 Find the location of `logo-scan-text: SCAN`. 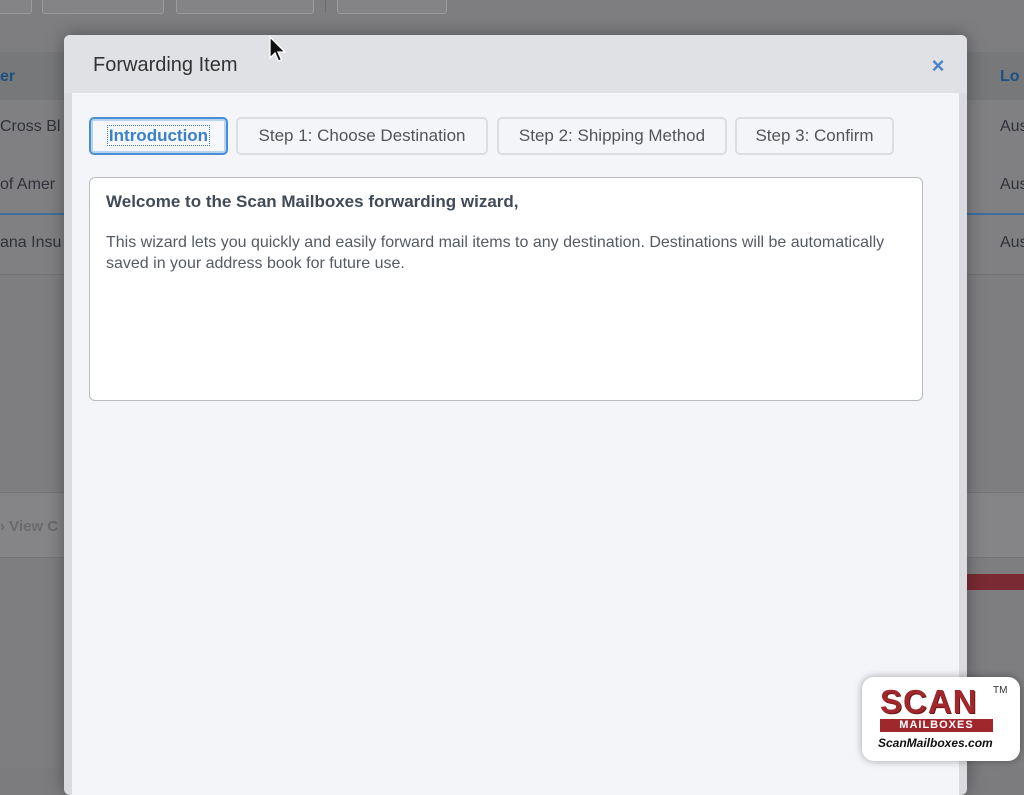

logo-scan-text: SCAN is located at coordinates (929, 701).